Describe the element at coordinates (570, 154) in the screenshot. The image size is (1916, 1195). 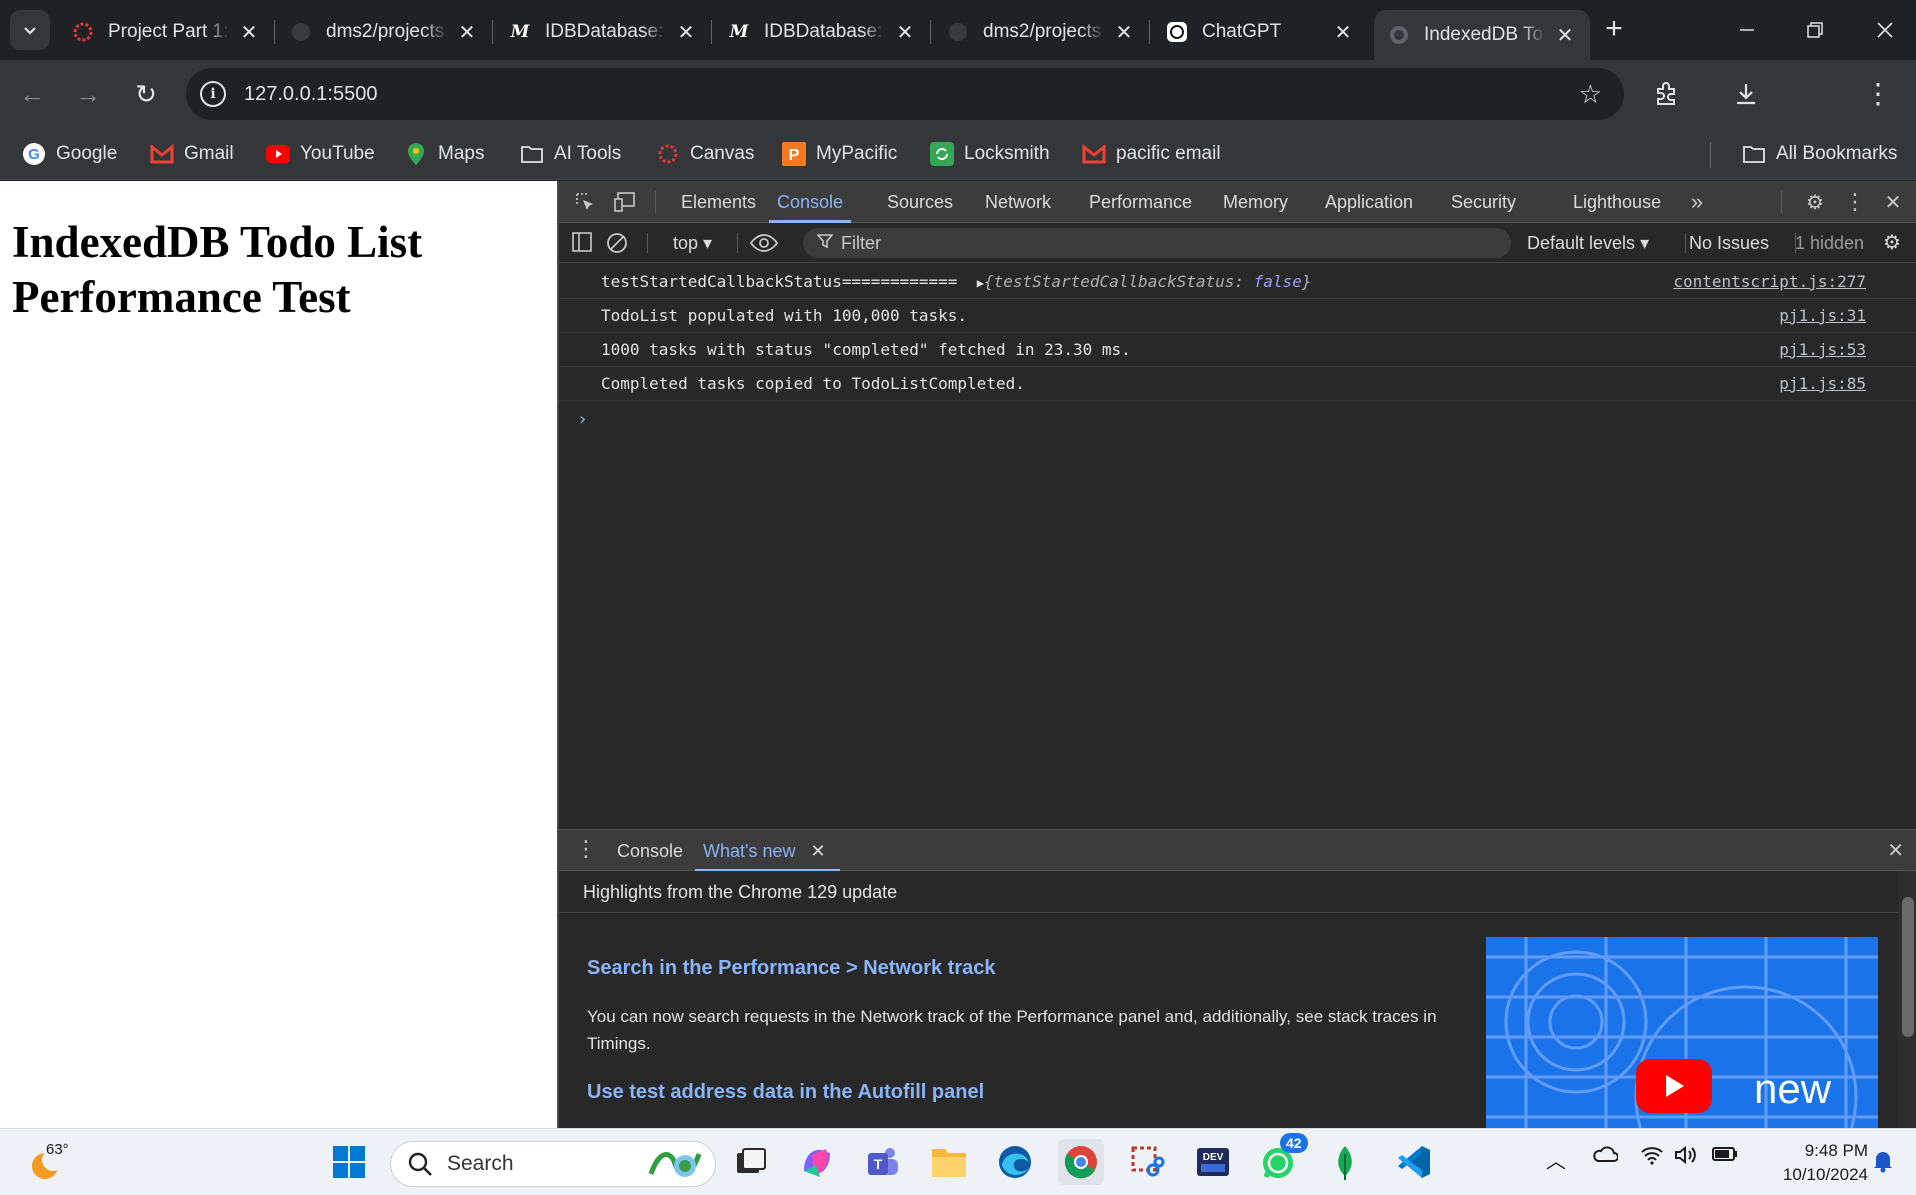
I see `bookmark-folder-ai-tools: AI Tools` at that location.